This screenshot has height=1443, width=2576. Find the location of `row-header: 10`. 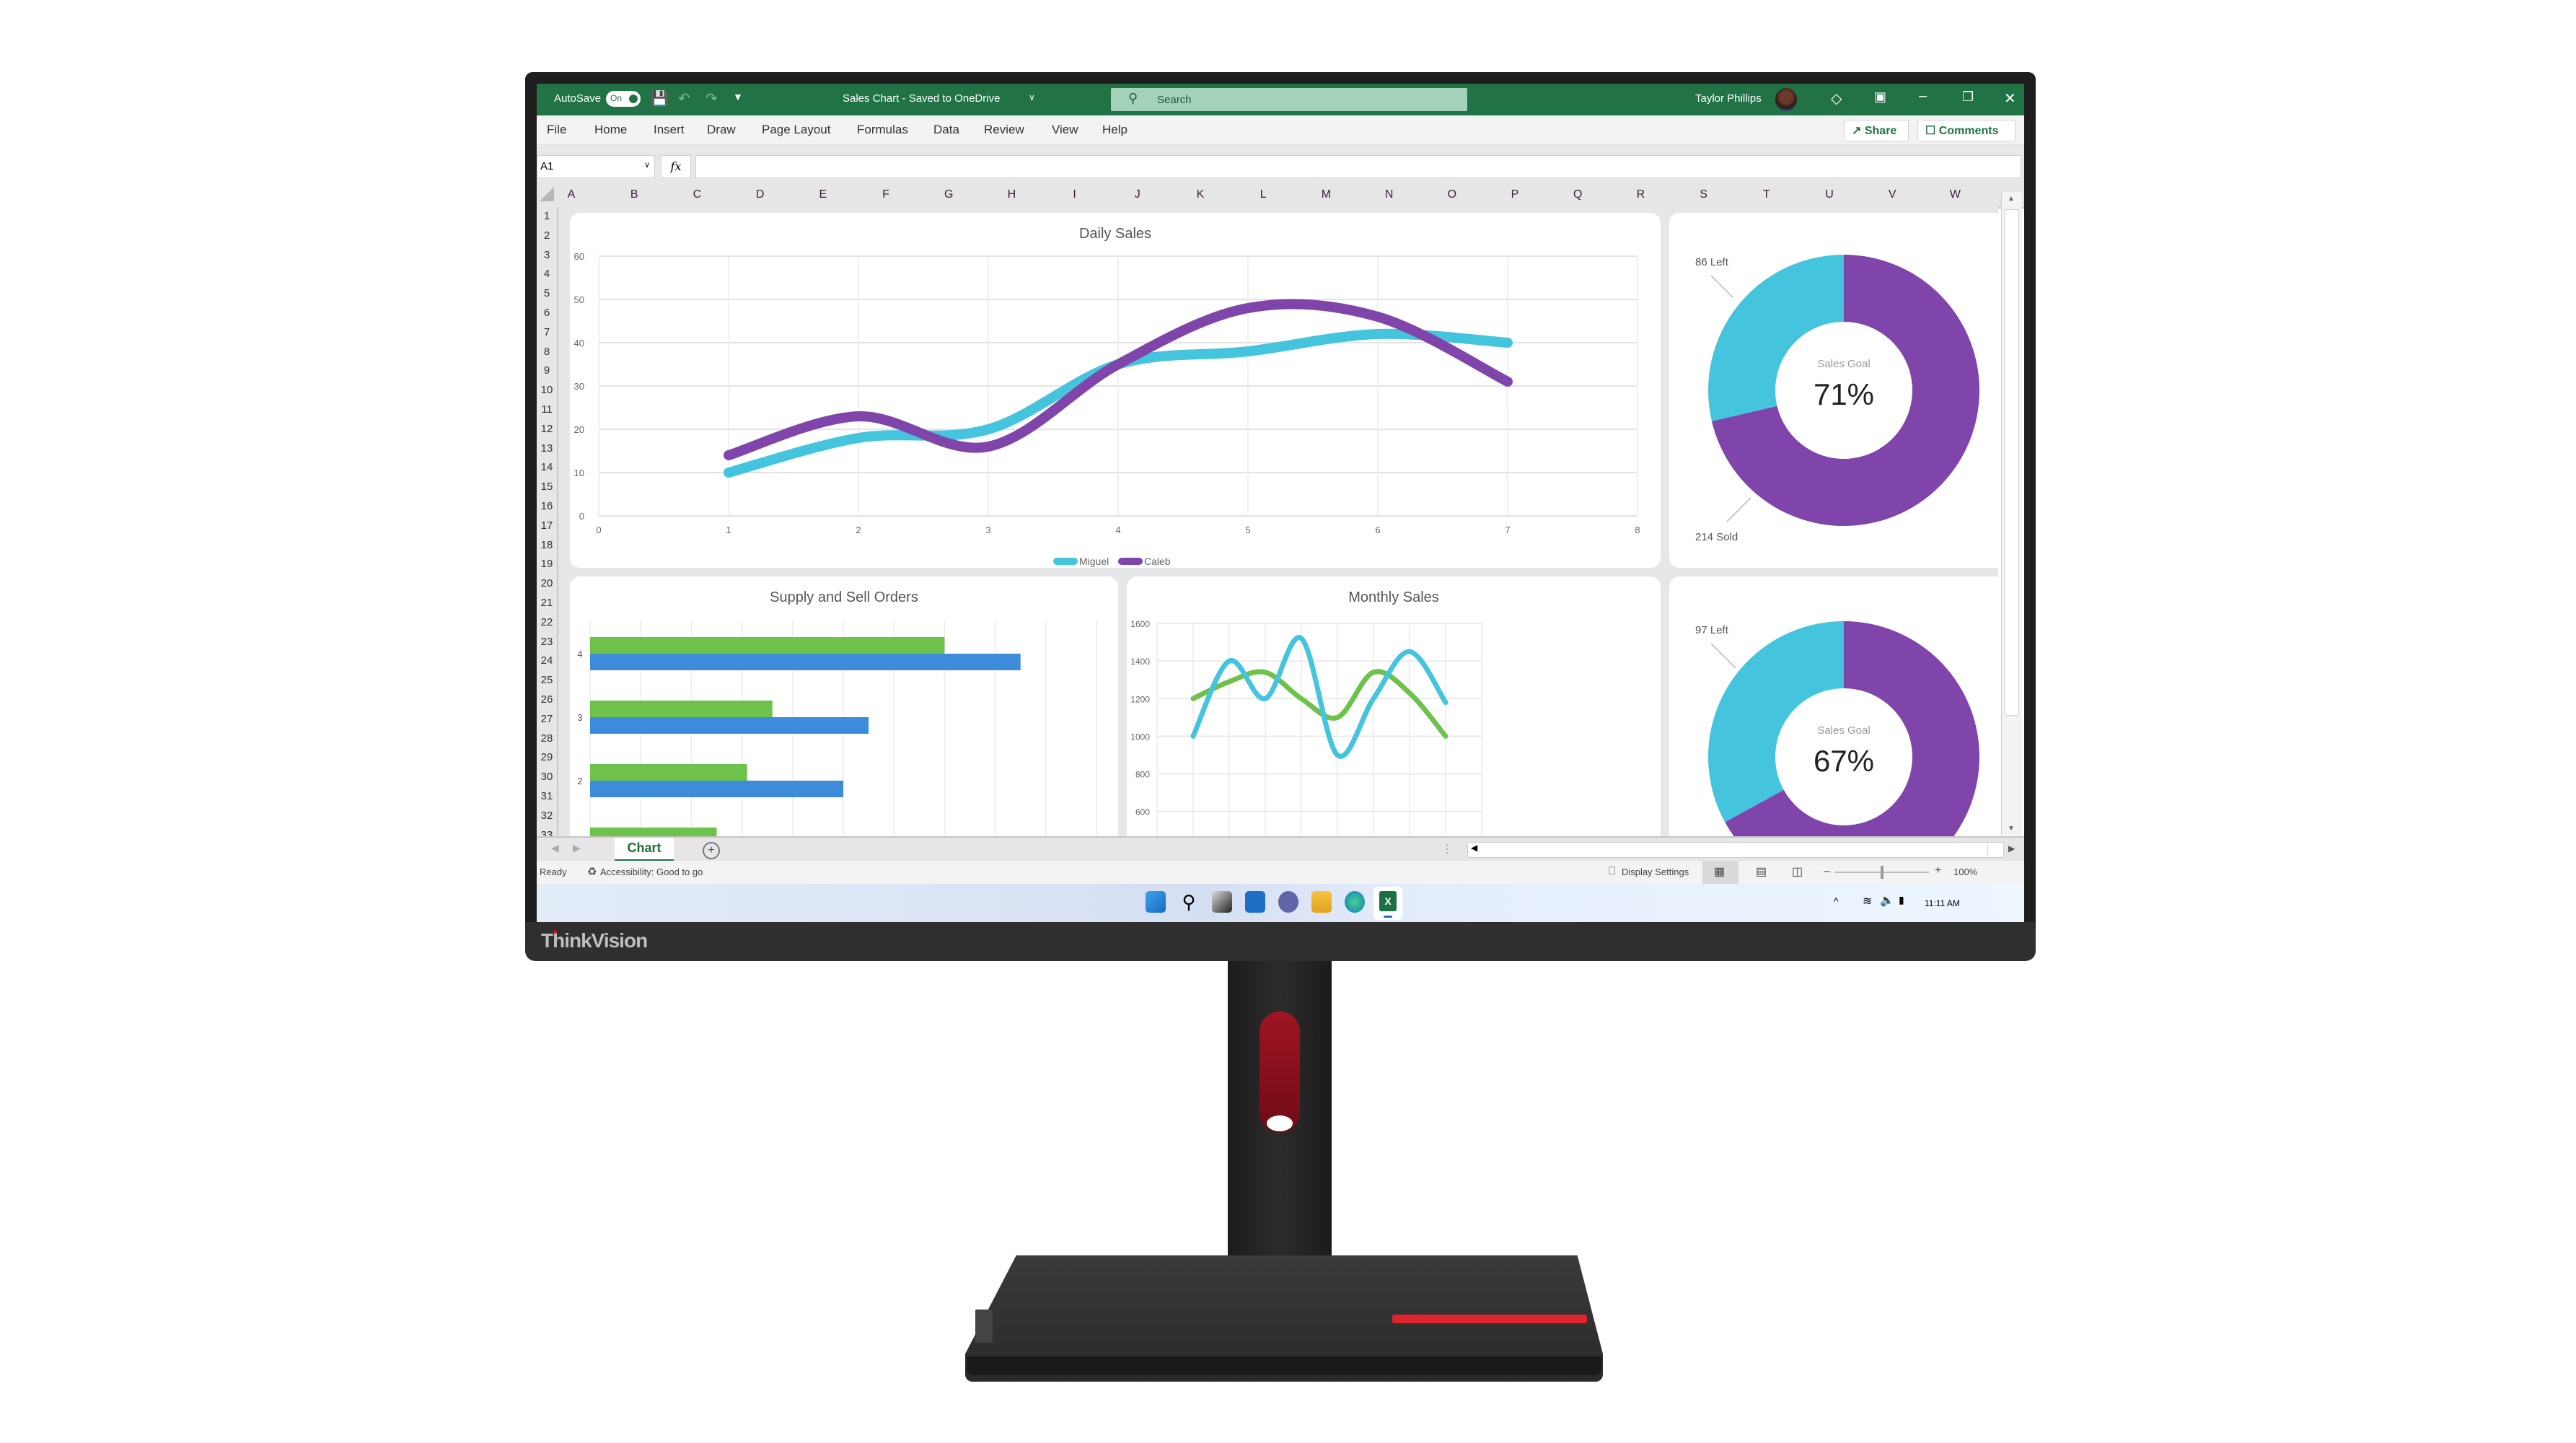

row-header: 10 is located at coordinates (546, 390).